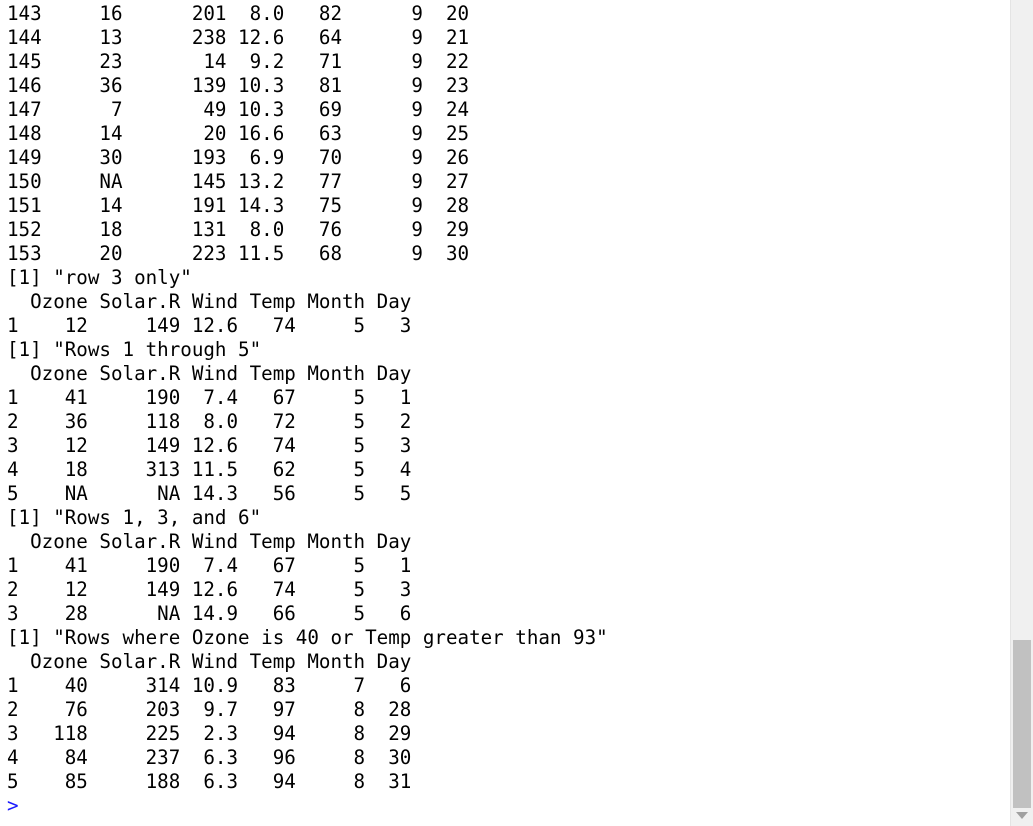 The image size is (1033, 826). What do you see at coordinates (238, 205) in the screenshot?
I see `console-line: 151 14 191 14.3 75 9 28` at bounding box center [238, 205].